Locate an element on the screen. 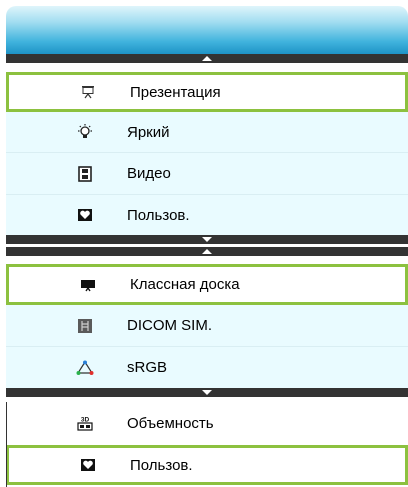 Image resolution: width=408 pixels, height=487 pixels. menu-item-3d: 3D Объемность is located at coordinates (207, 423).